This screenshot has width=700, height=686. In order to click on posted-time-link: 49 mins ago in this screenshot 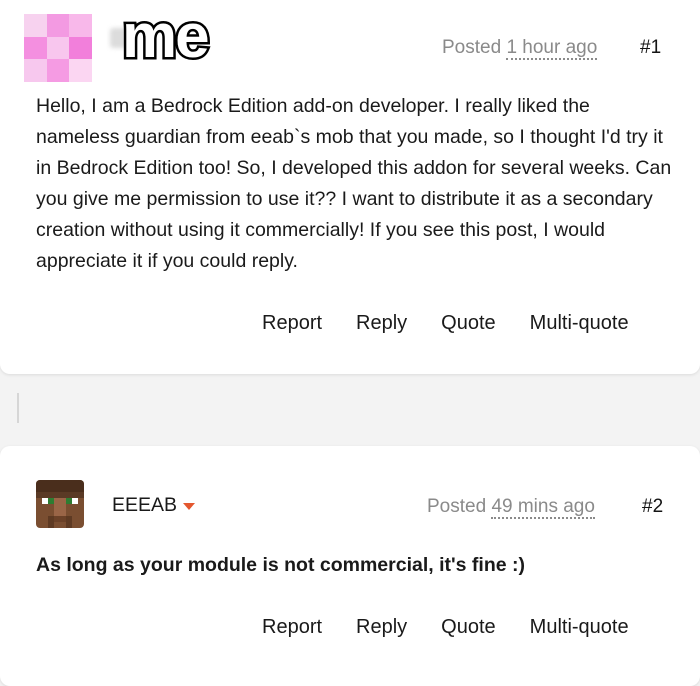, I will do `click(543, 507)`.